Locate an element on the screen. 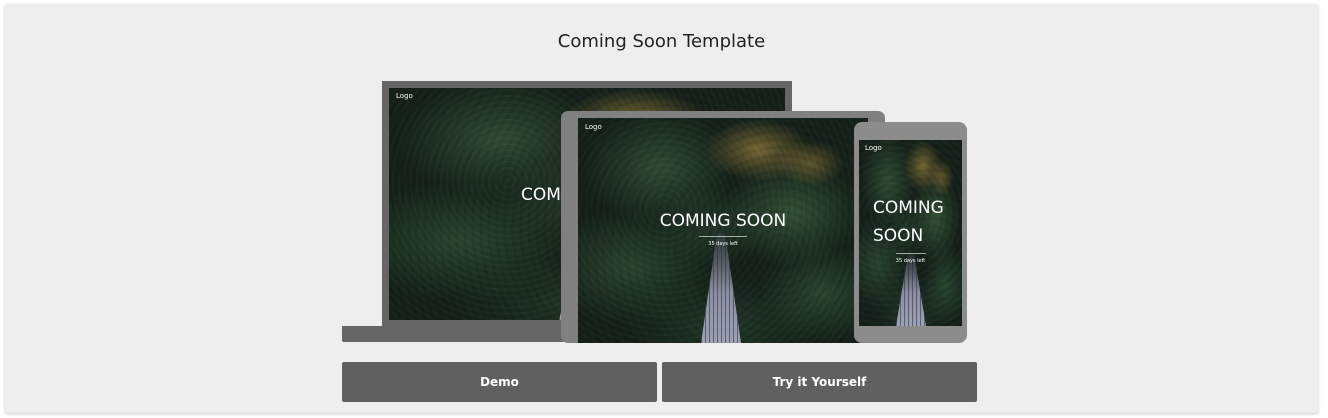  tablet-logo: Logo is located at coordinates (593, 127).